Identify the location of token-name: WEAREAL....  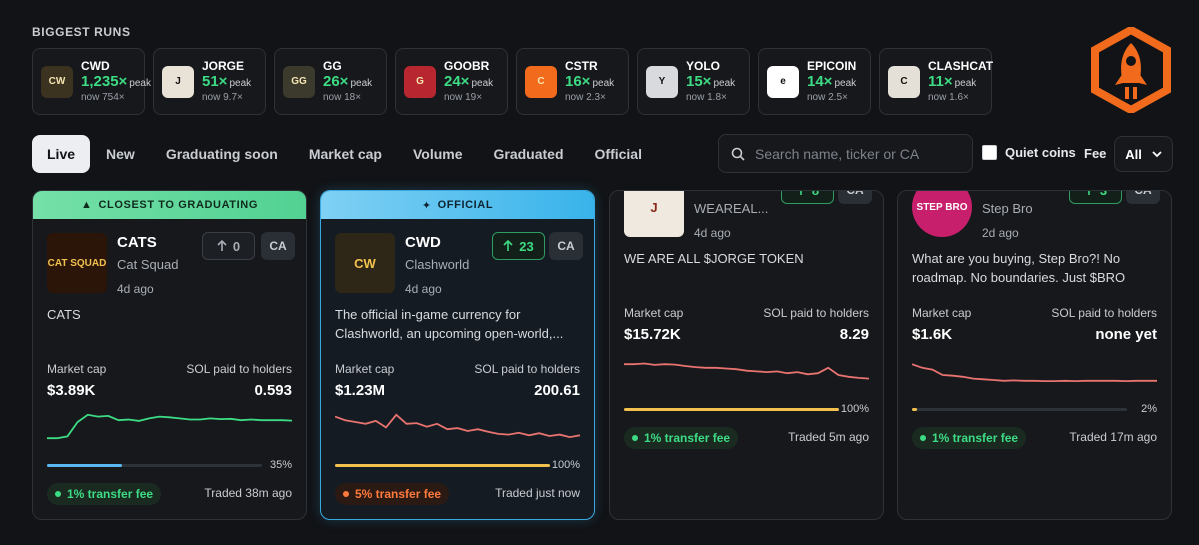
(731, 208).